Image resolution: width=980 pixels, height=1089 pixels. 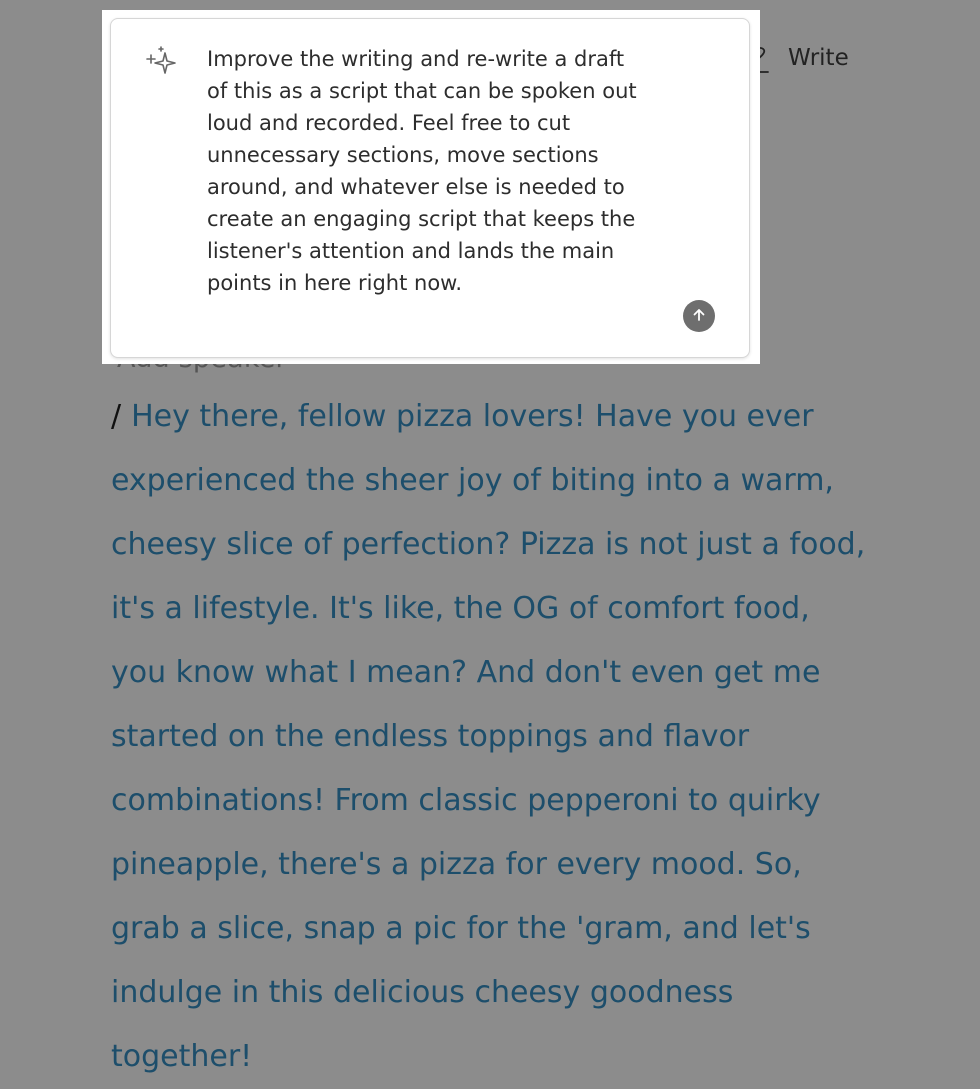 I want to click on arrow-up-icon, so click(x=699, y=316).